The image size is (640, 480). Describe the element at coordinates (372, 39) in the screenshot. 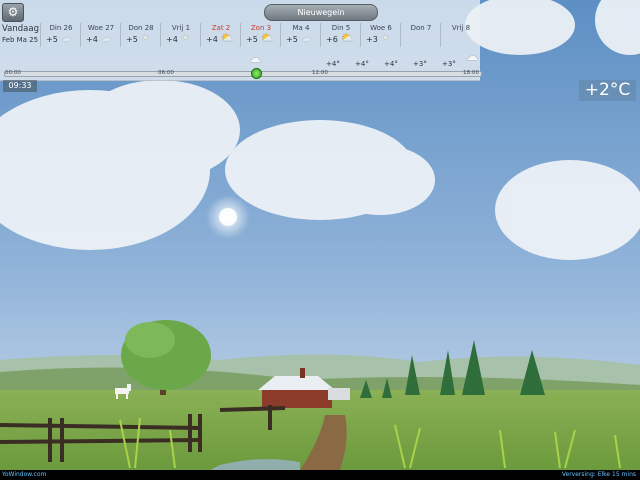

I see `day-temp: +3` at that location.